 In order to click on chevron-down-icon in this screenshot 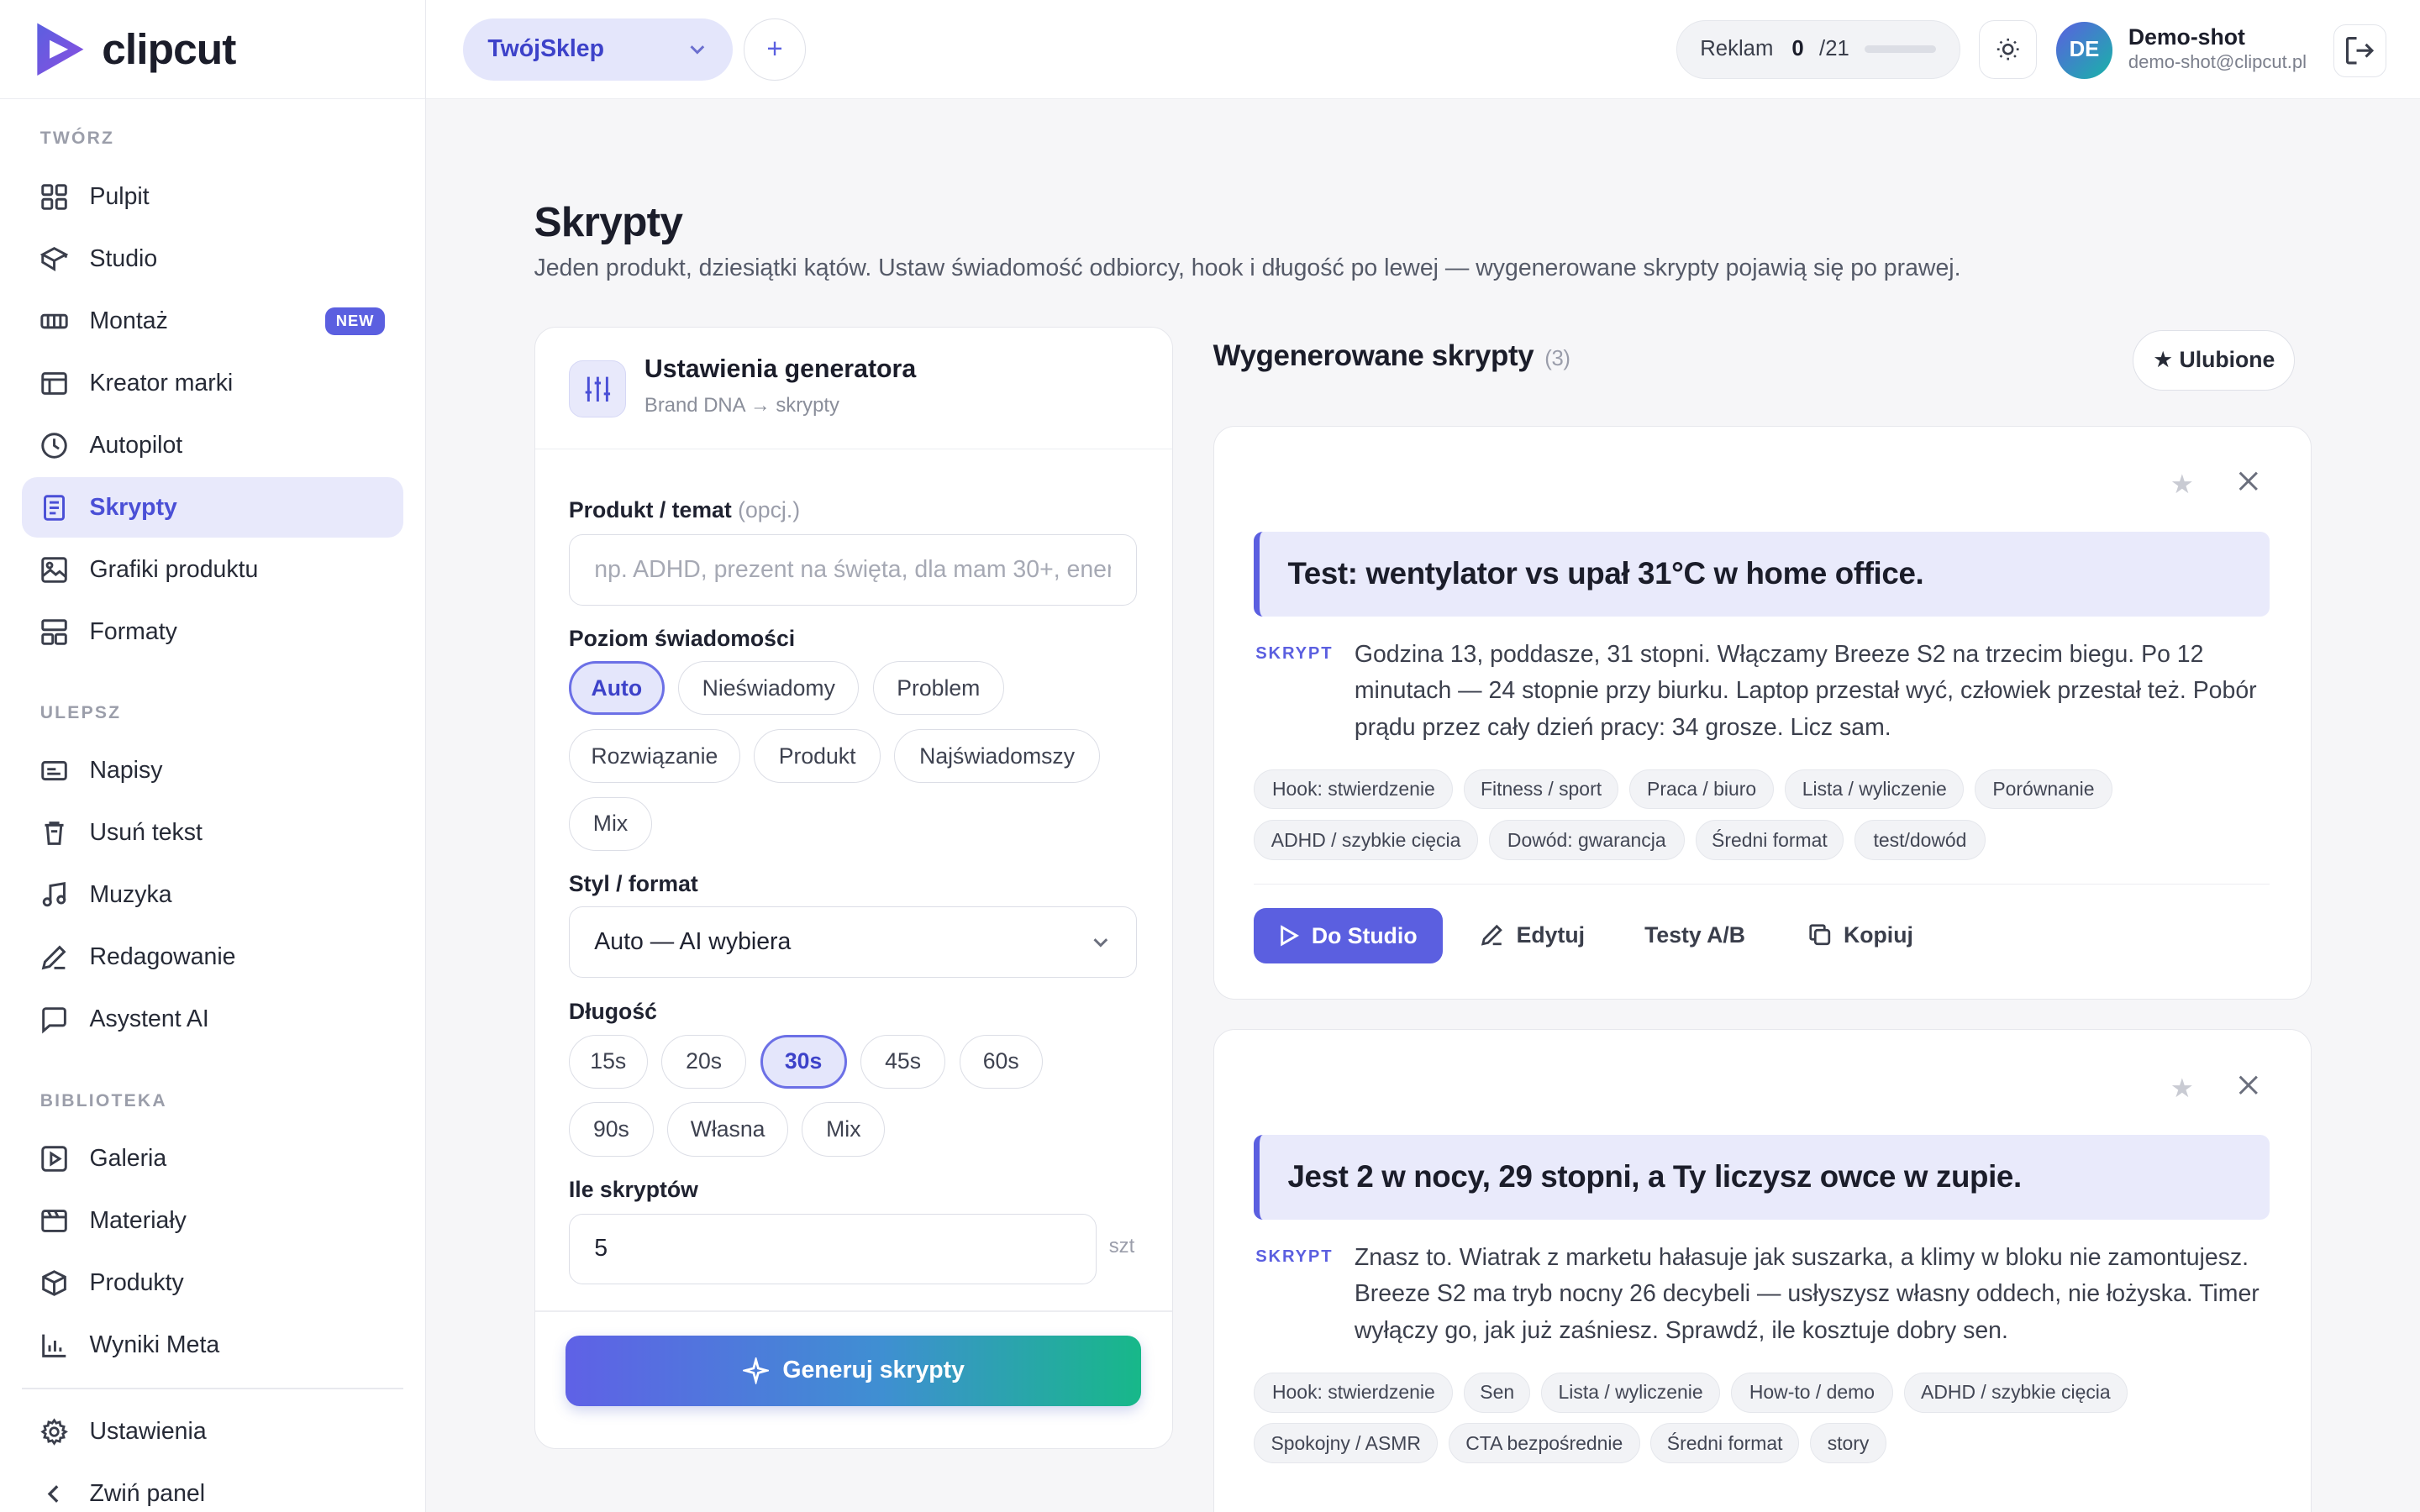, I will do `click(697, 50)`.